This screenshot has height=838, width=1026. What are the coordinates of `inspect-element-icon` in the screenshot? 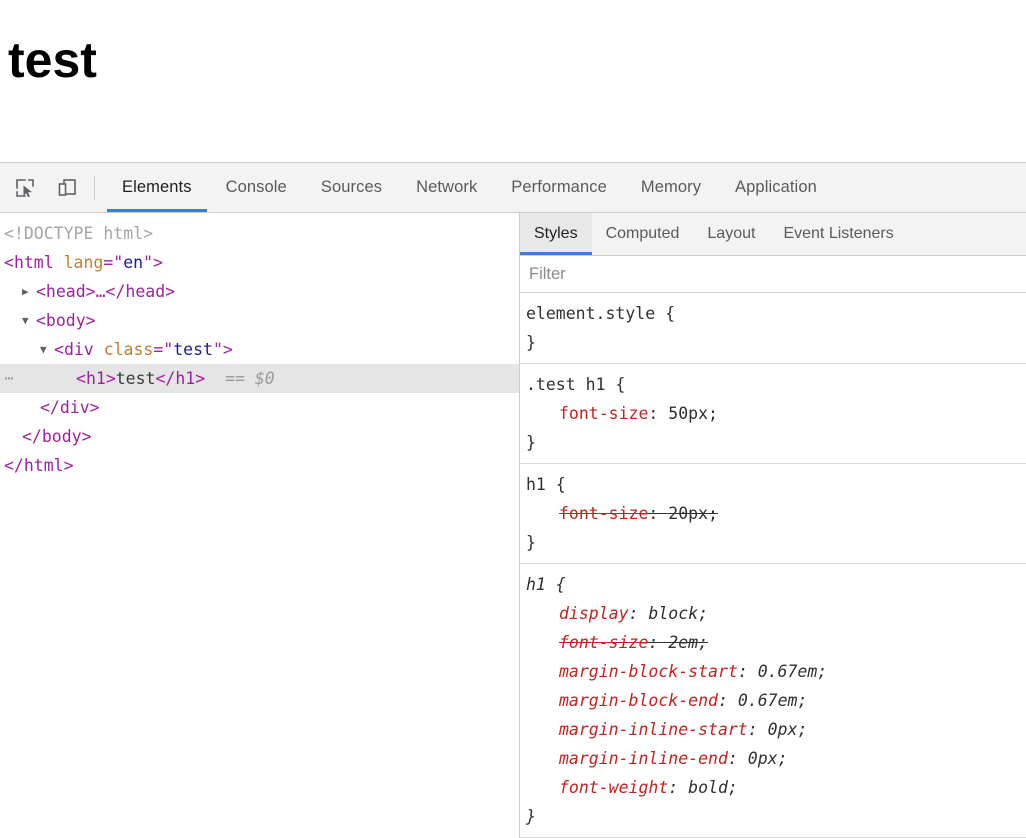 It's located at (25, 188).